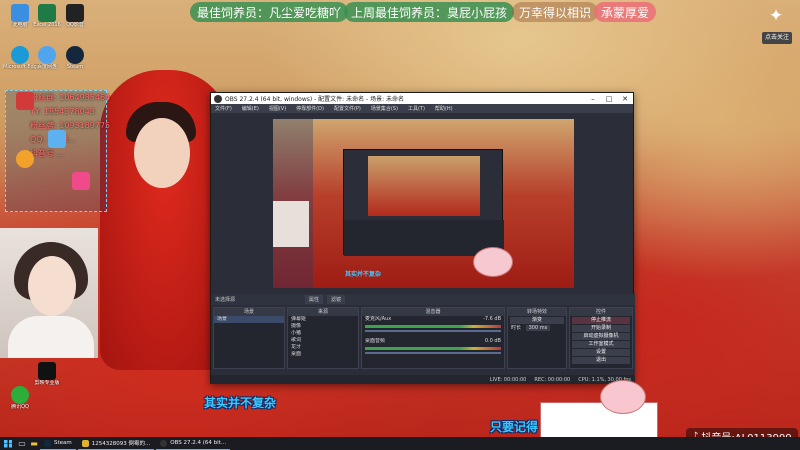 The width and height of the screenshot is (800, 450). What do you see at coordinates (269, 12) in the screenshot?
I see `best-fan-banner: 最佳饲养员：凡尘爱吃糖吖` at bounding box center [269, 12].